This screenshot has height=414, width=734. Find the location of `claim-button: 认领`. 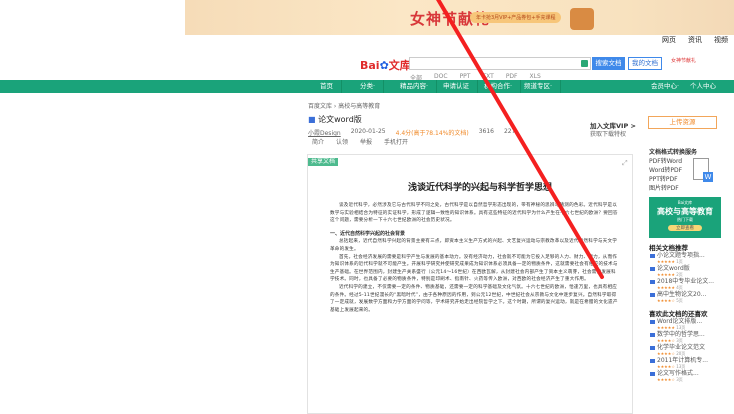

claim-button: 认领 is located at coordinates (342, 141).